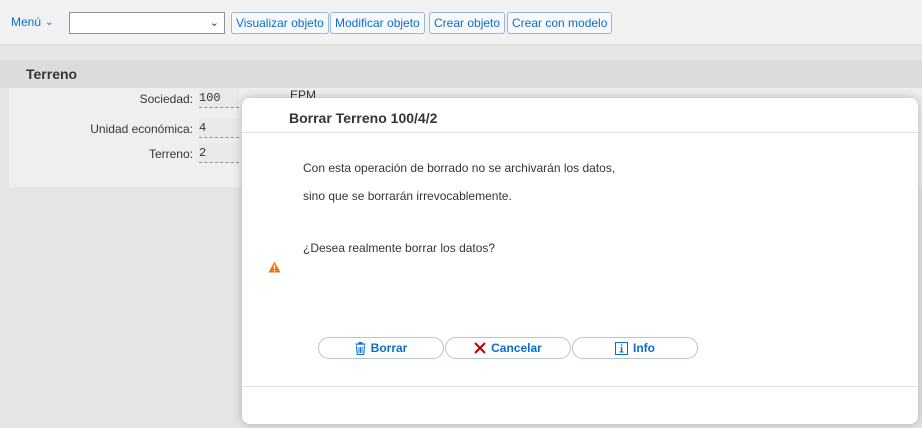 The width and height of the screenshot is (922, 428). What do you see at coordinates (516, 348) in the screenshot?
I see `cancel-button-label: Cancelar` at bounding box center [516, 348].